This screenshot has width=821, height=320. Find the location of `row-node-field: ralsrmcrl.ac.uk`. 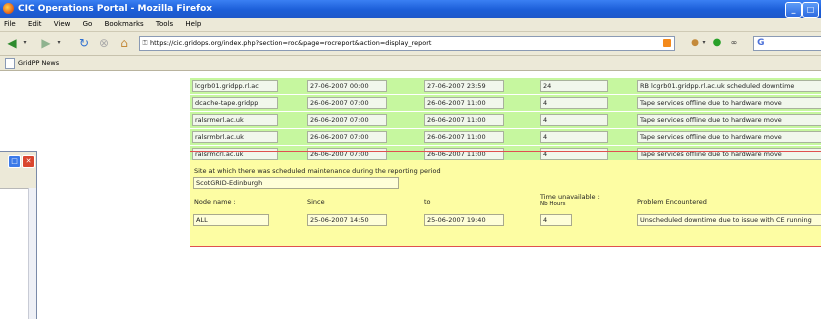

row-node-field: ralsrmcrl.ac.uk is located at coordinates (235, 154).